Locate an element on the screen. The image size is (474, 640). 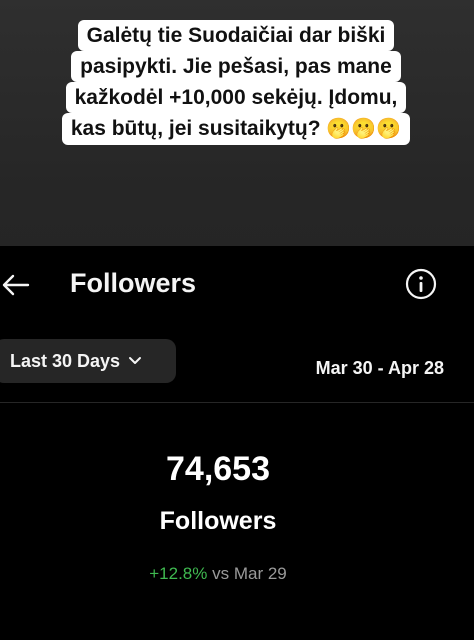
followers-change: +12.8% vs Mar 29 is located at coordinates (218, 574).